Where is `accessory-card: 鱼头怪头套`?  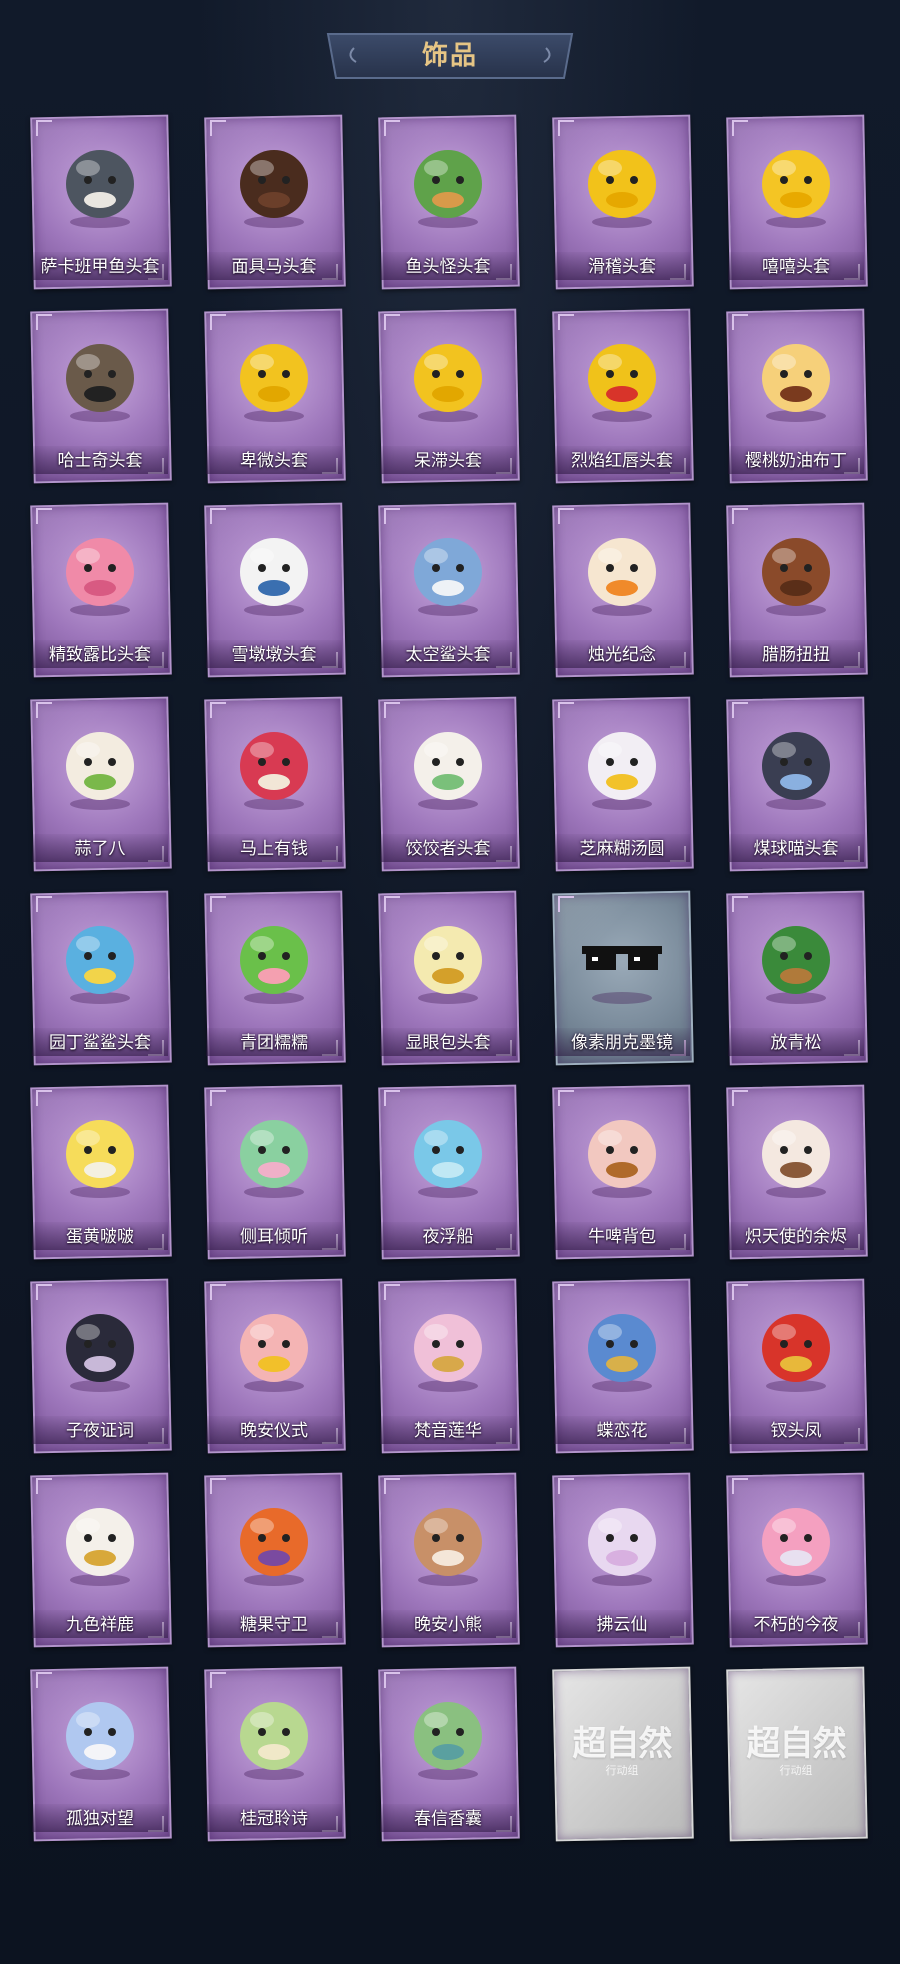 accessory-card: 鱼头怪头套 is located at coordinates (448, 202).